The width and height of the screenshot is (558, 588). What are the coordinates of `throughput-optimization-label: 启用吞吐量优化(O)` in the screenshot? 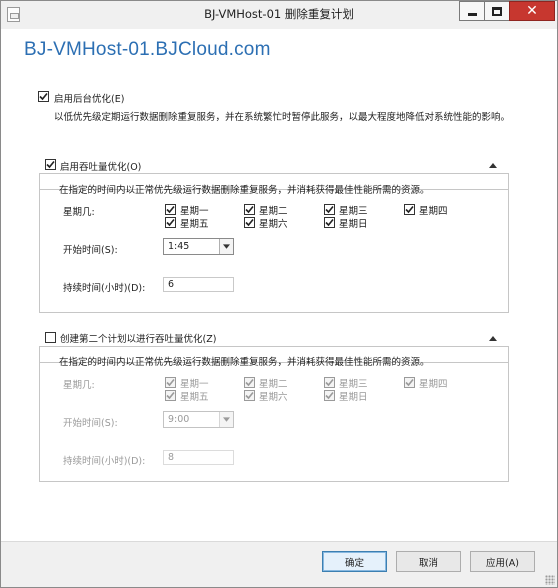 It's located at (101, 167).